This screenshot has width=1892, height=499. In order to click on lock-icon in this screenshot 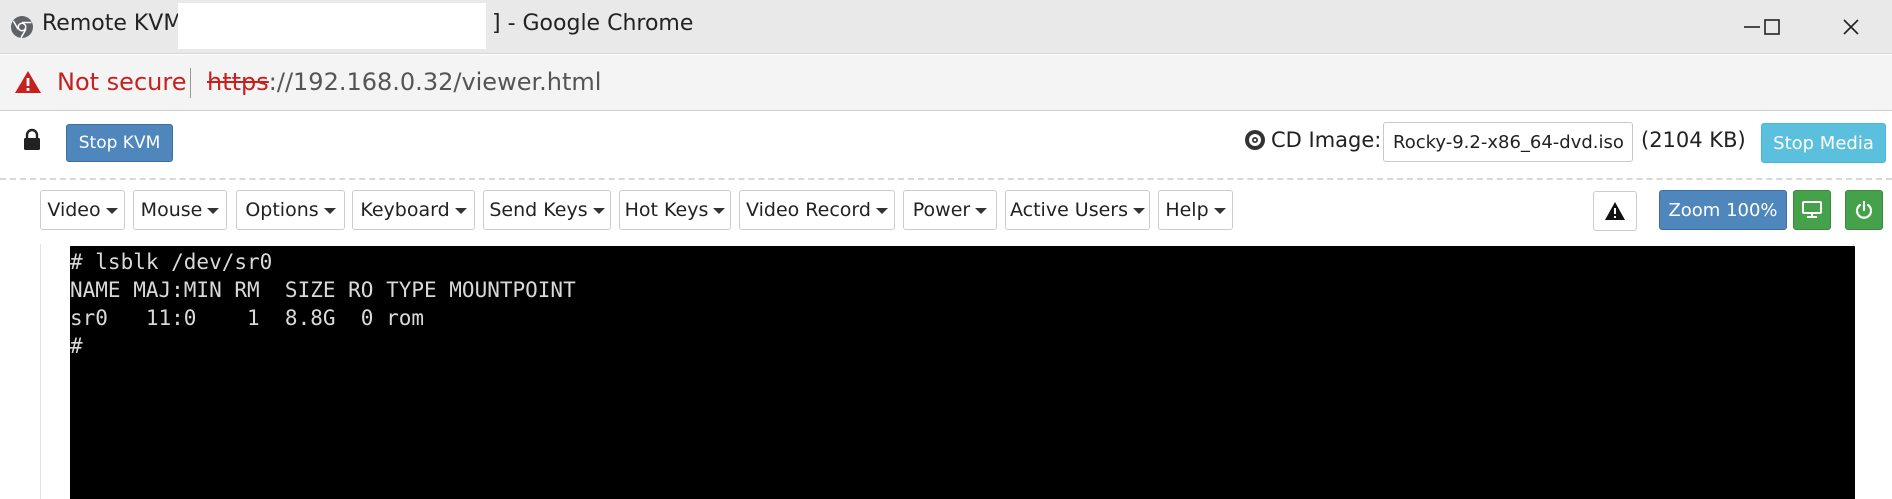, I will do `click(32, 139)`.